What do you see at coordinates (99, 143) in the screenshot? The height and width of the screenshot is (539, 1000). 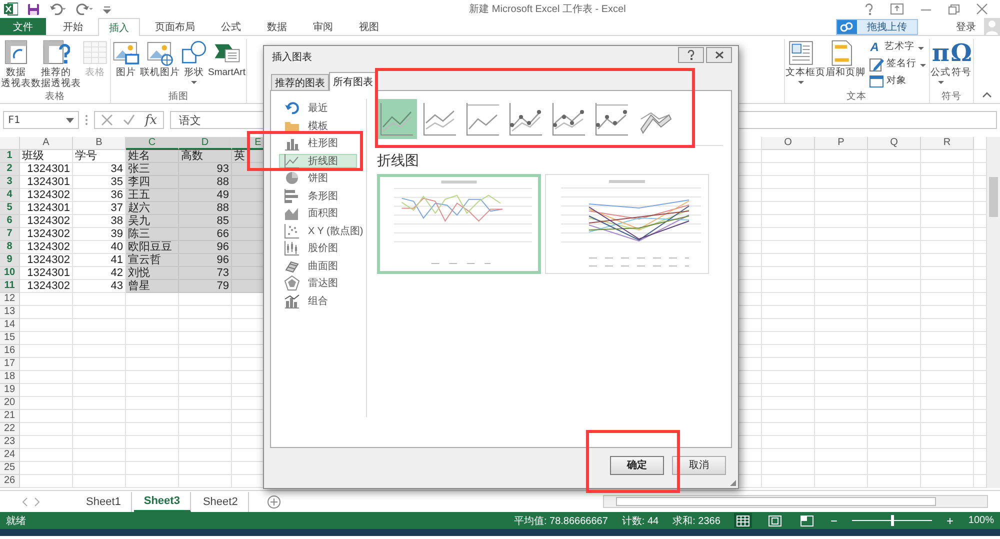 I see `column-header: B` at bounding box center [99, 143].